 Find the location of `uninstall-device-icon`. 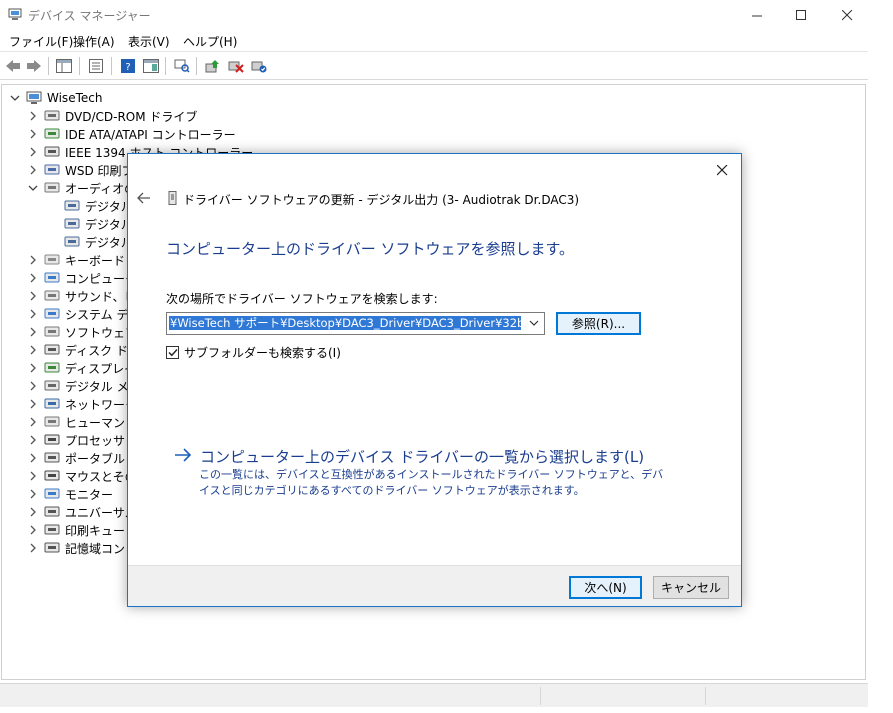

uninstall-device-icon is located at coordinates (236, 66).